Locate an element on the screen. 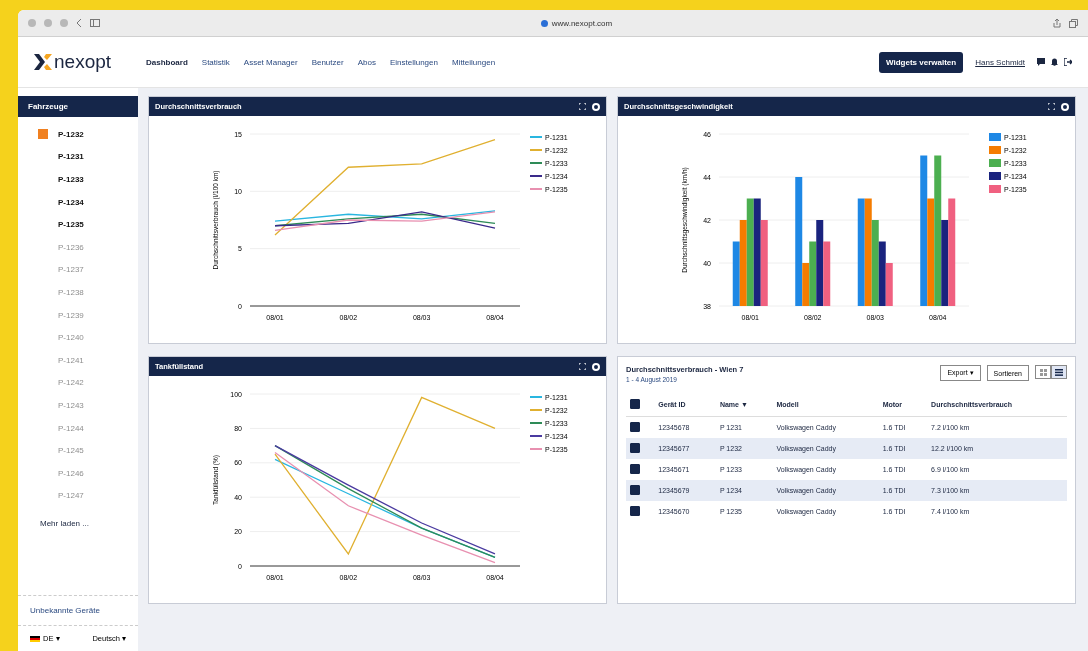  nav-link: Statistik is located at coordinates (215, 62).